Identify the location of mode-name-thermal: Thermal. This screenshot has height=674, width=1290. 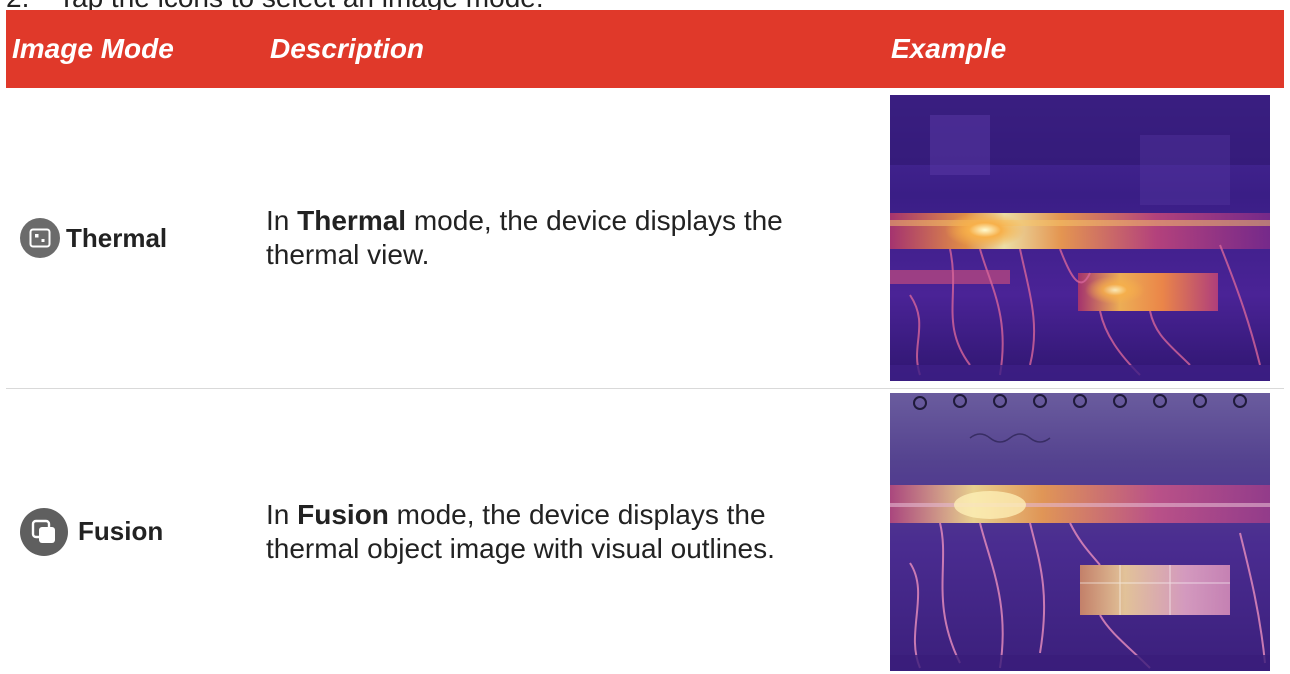
(117, 237).